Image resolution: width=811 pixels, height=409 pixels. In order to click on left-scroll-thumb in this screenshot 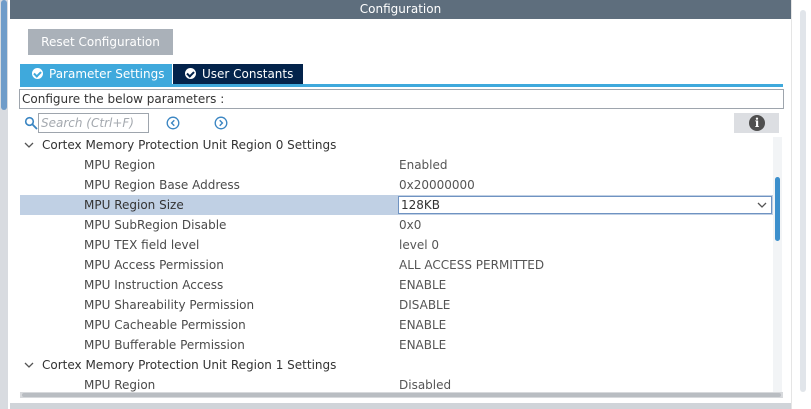, I will do `click(4, 55)`.